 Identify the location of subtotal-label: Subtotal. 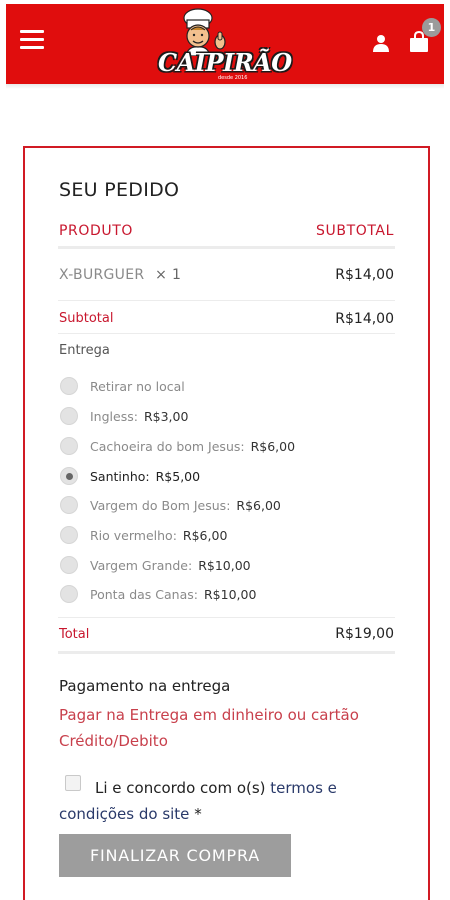
(86, 318).